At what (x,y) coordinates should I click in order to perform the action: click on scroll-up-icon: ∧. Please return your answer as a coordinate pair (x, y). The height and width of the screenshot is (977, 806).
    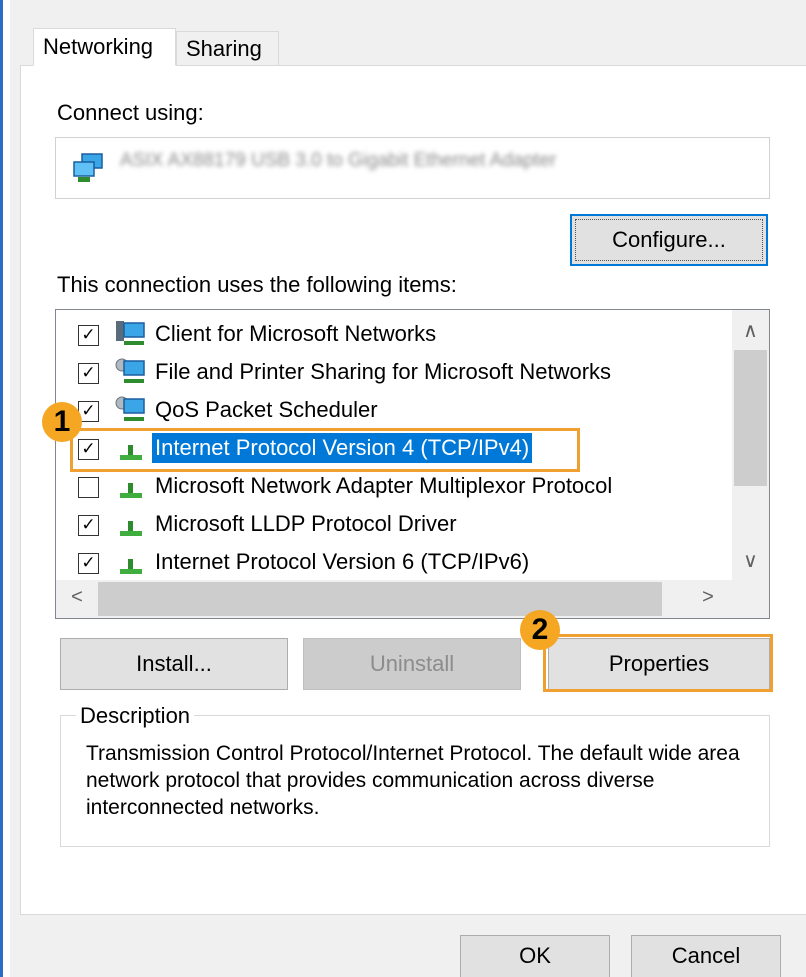
    Looking at the image, I should click on (750, 330).